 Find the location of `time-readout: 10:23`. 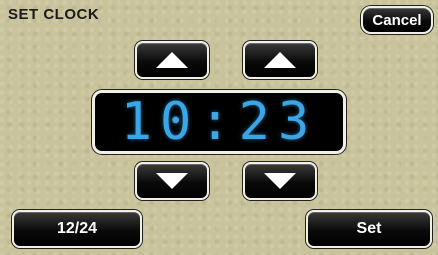

time-readout: 10:23 is located at coordinates (219, 122).